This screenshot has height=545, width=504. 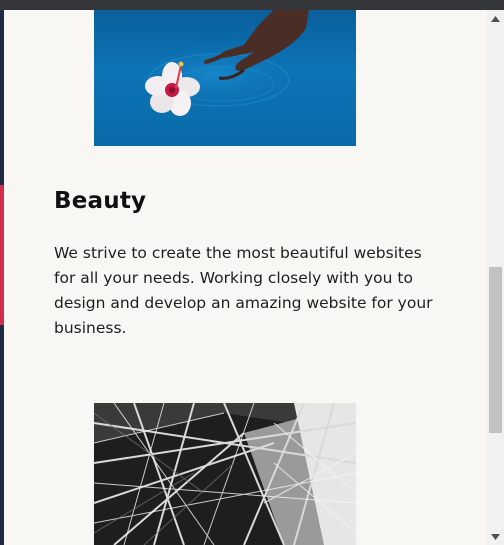 I want to click on scroll-up-button, so click(x=495, y=18).